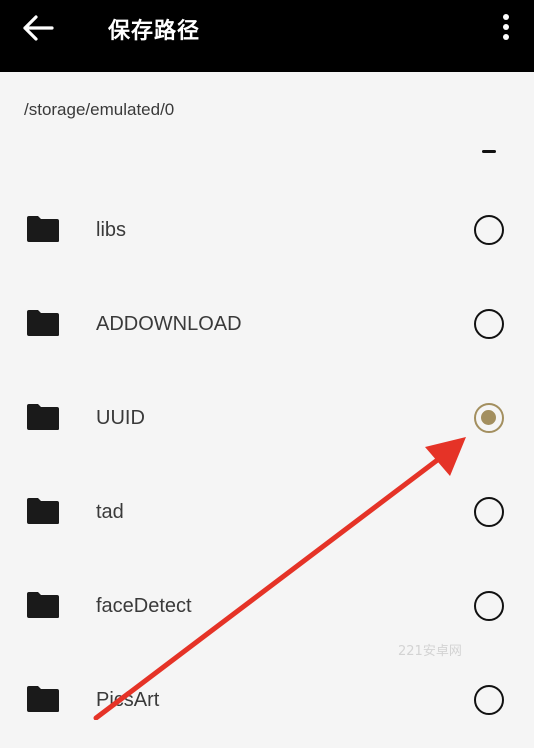 Image resolution: width=534 pixels, height=748 pixels. What do you see at coordinates (267, 36) in the screenshot?
I see `app-bar: 保存路径` at bounding box center [267, 36].